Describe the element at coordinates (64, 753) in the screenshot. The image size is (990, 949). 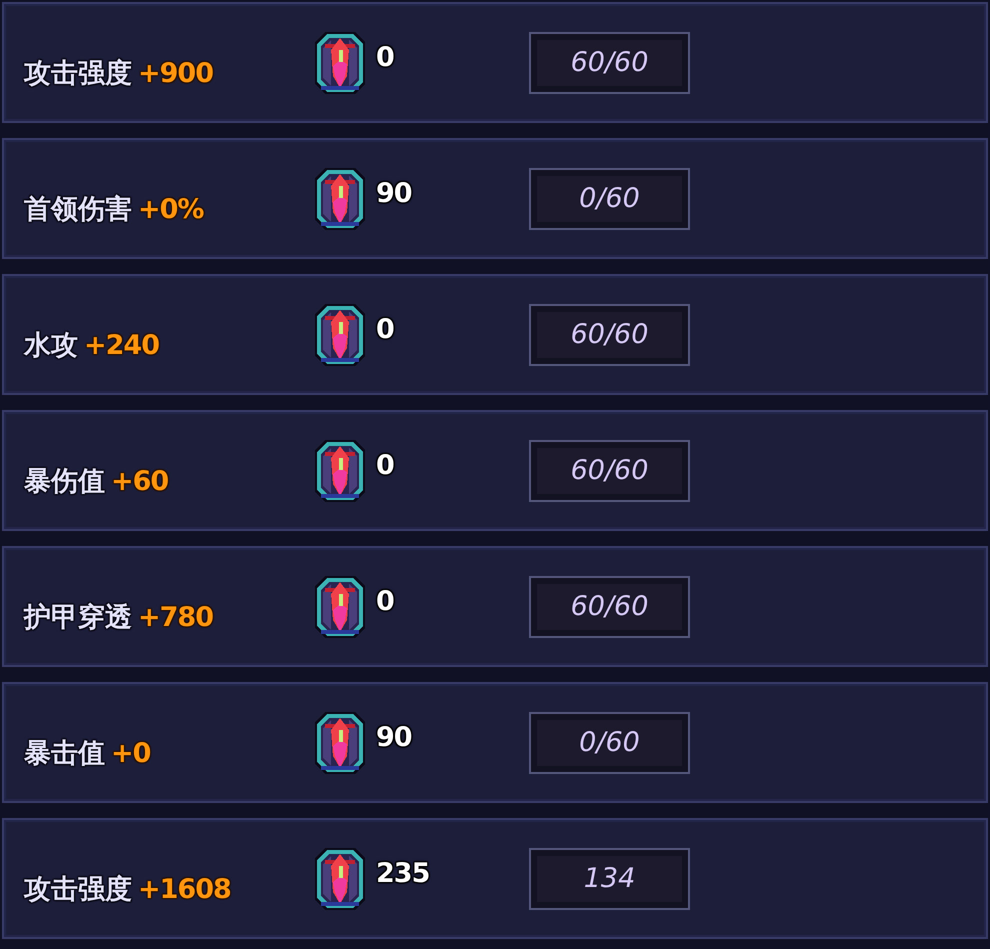
I see `stat-name: 暴击值` at that location.